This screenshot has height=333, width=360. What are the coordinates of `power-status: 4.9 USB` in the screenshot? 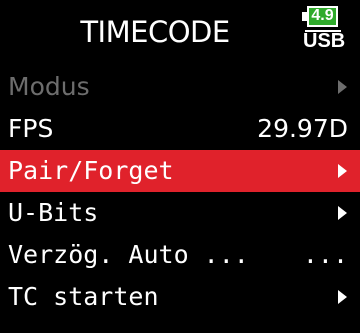 It's located at (323, 32).